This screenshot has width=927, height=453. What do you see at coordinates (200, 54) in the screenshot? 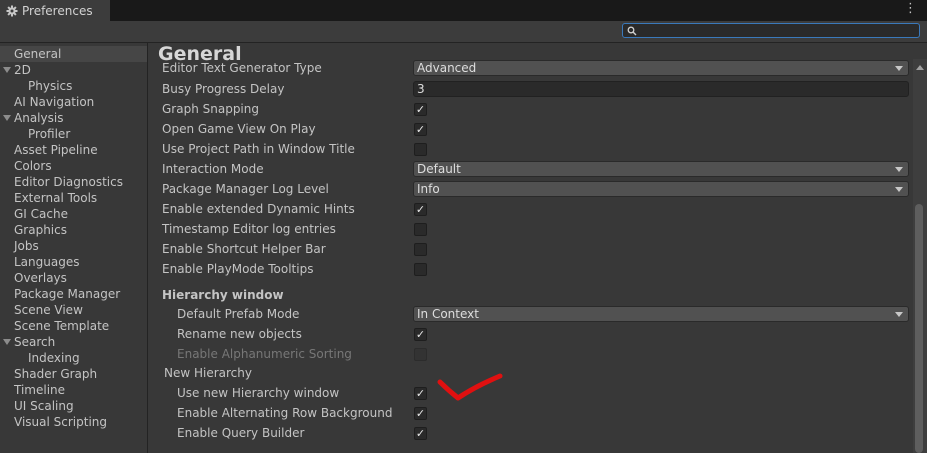
I see `page-title: General` at bounding box center [200, 54].